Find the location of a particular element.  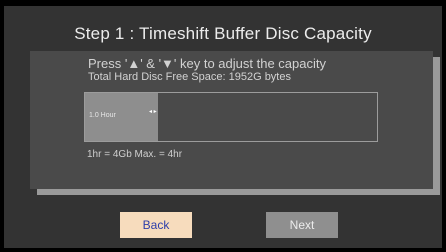

page-title: Step 1 : Timeshift Buffer Disc Capacity is located at coordinates (223, 33).